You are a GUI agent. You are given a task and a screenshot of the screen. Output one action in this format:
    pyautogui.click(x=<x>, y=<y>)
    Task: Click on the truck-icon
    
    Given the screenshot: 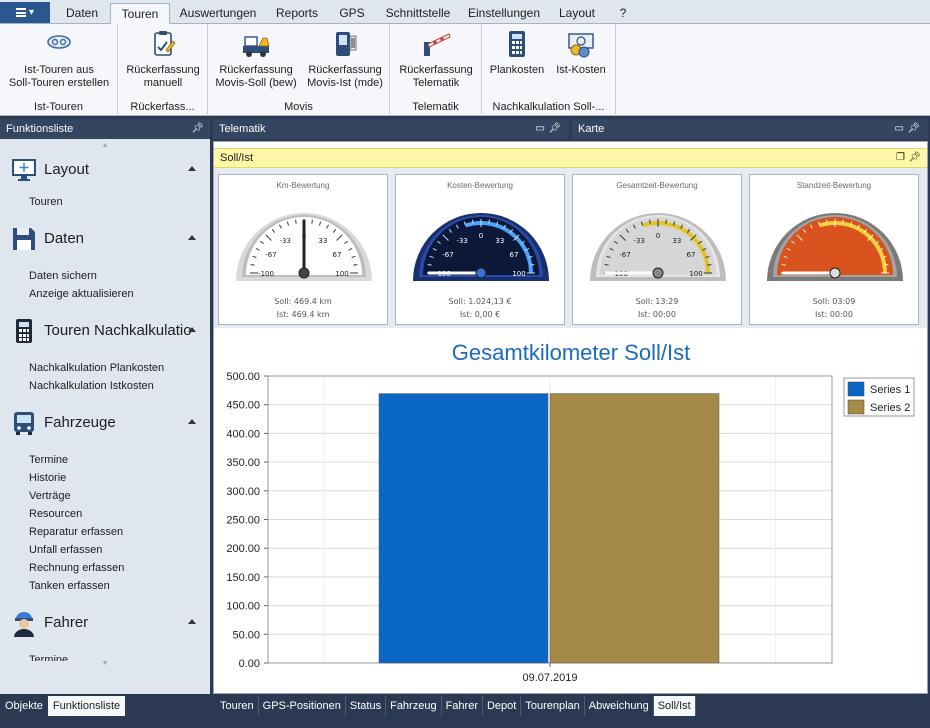 What is the action you would take?
    pyautogui.click(x=256, y=46)
    